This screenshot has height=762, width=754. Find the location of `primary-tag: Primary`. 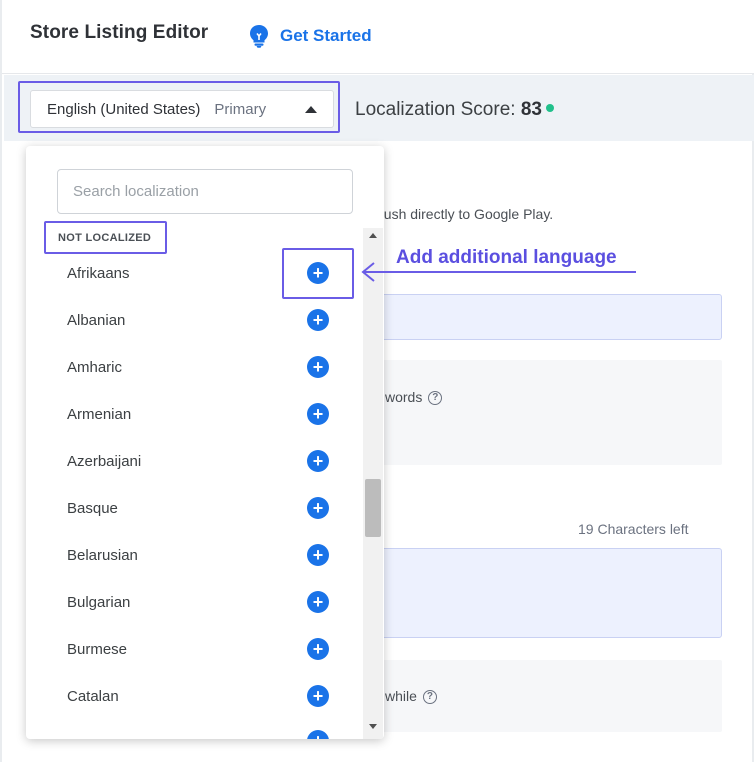

primary-tag: Primary is located at coordinates (240, 109).